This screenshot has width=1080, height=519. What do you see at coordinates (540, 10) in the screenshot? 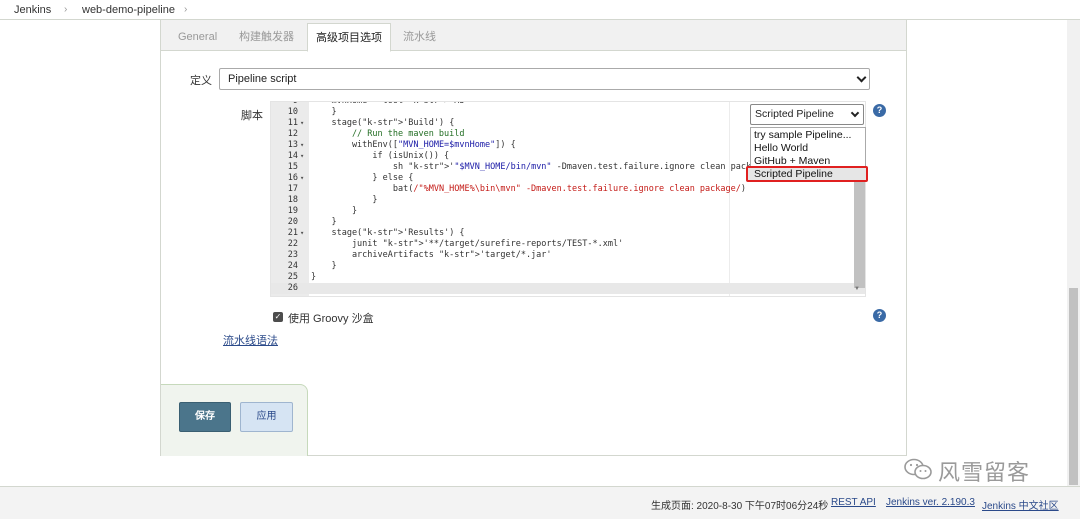
I see `breadcrumb: Jenkins › web-demo-pipeline ›` at bounding box center [540, 10].